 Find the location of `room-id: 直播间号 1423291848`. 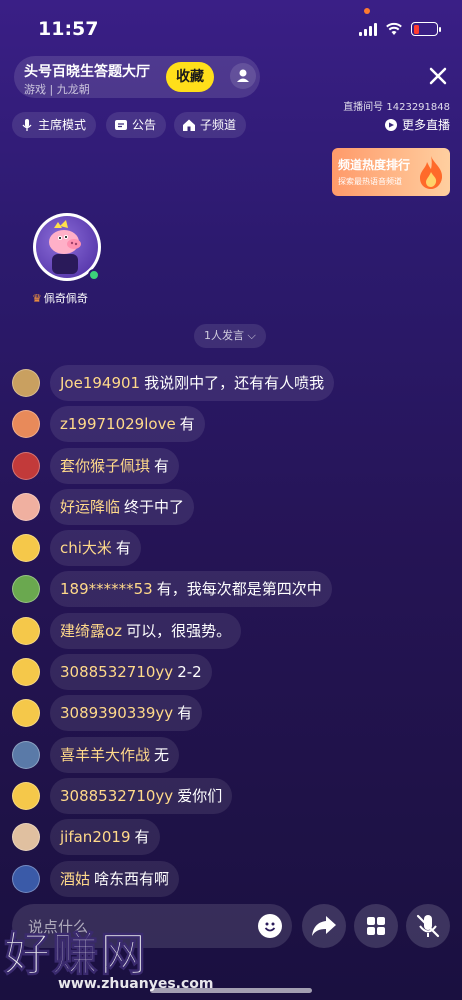

room-id: 直播间号 1423291848 is located at coordinates (396, 107).